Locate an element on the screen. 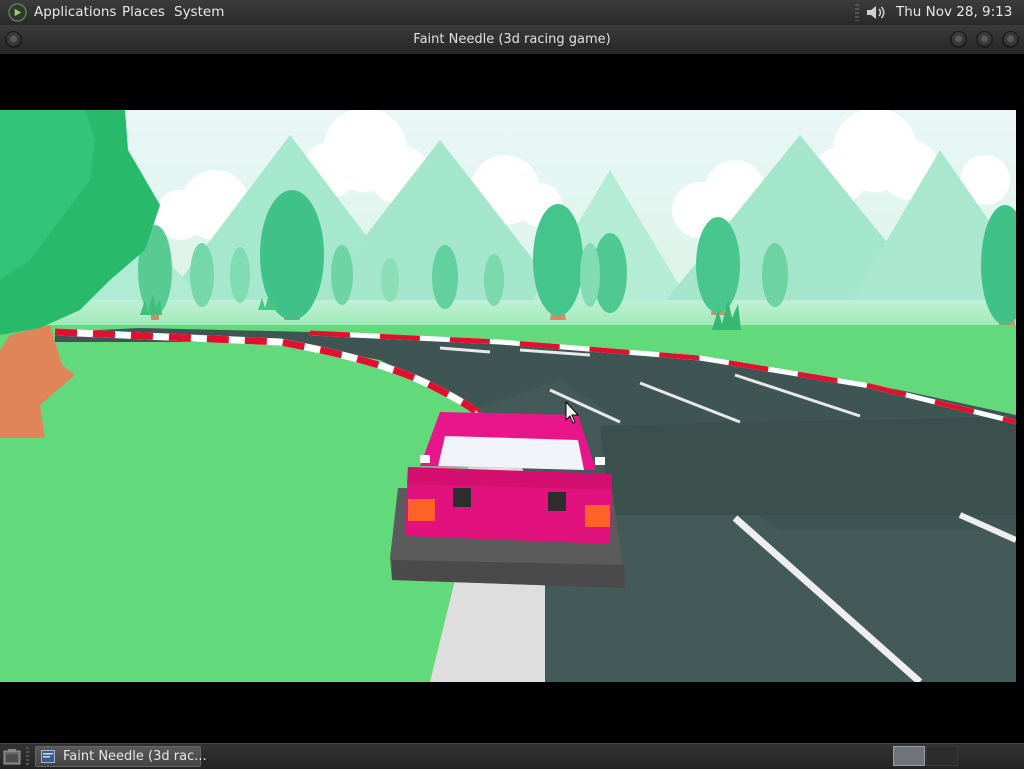 Image resolution: width=1024 pixels, height=769 pixels. game-window-icon is located at coordinates (48, 756).